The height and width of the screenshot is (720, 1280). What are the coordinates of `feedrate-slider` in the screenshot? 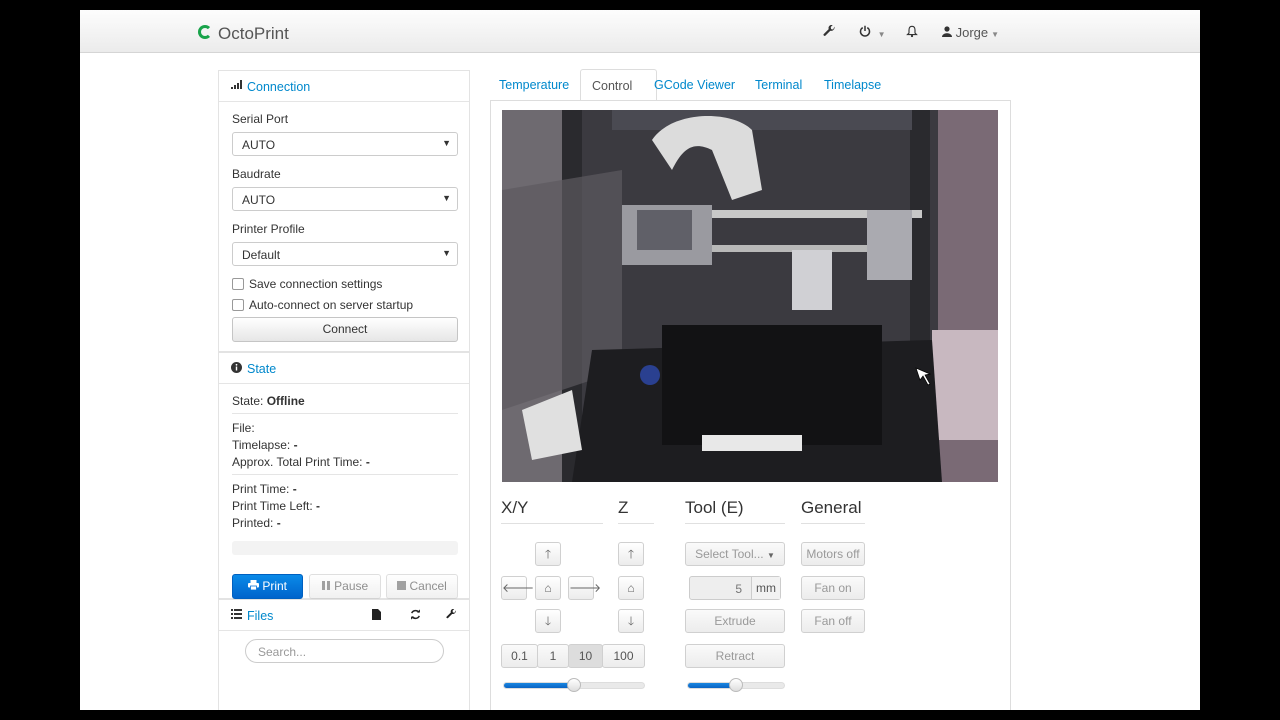 It's located at (574, 685).